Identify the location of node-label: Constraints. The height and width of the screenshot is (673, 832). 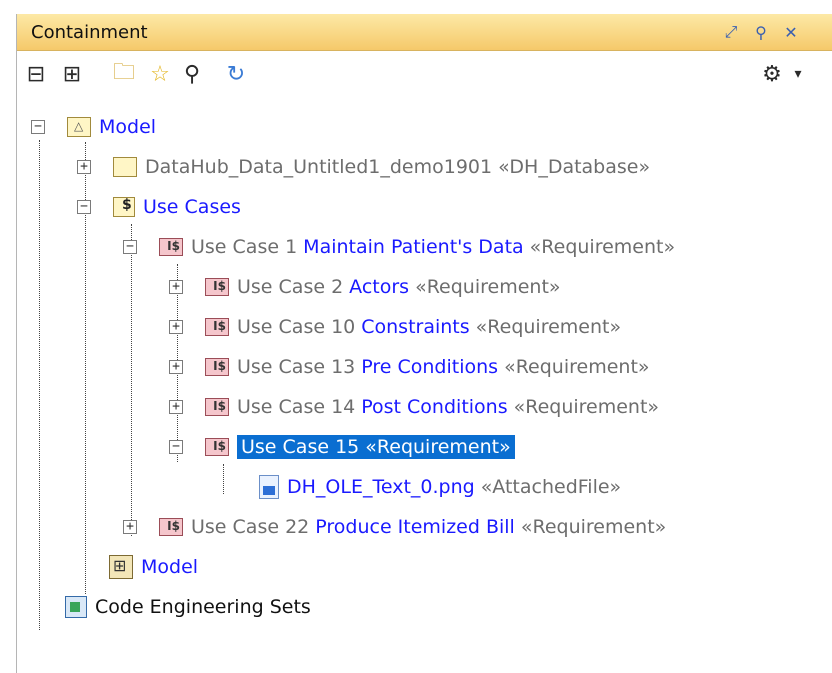
(415, 327).